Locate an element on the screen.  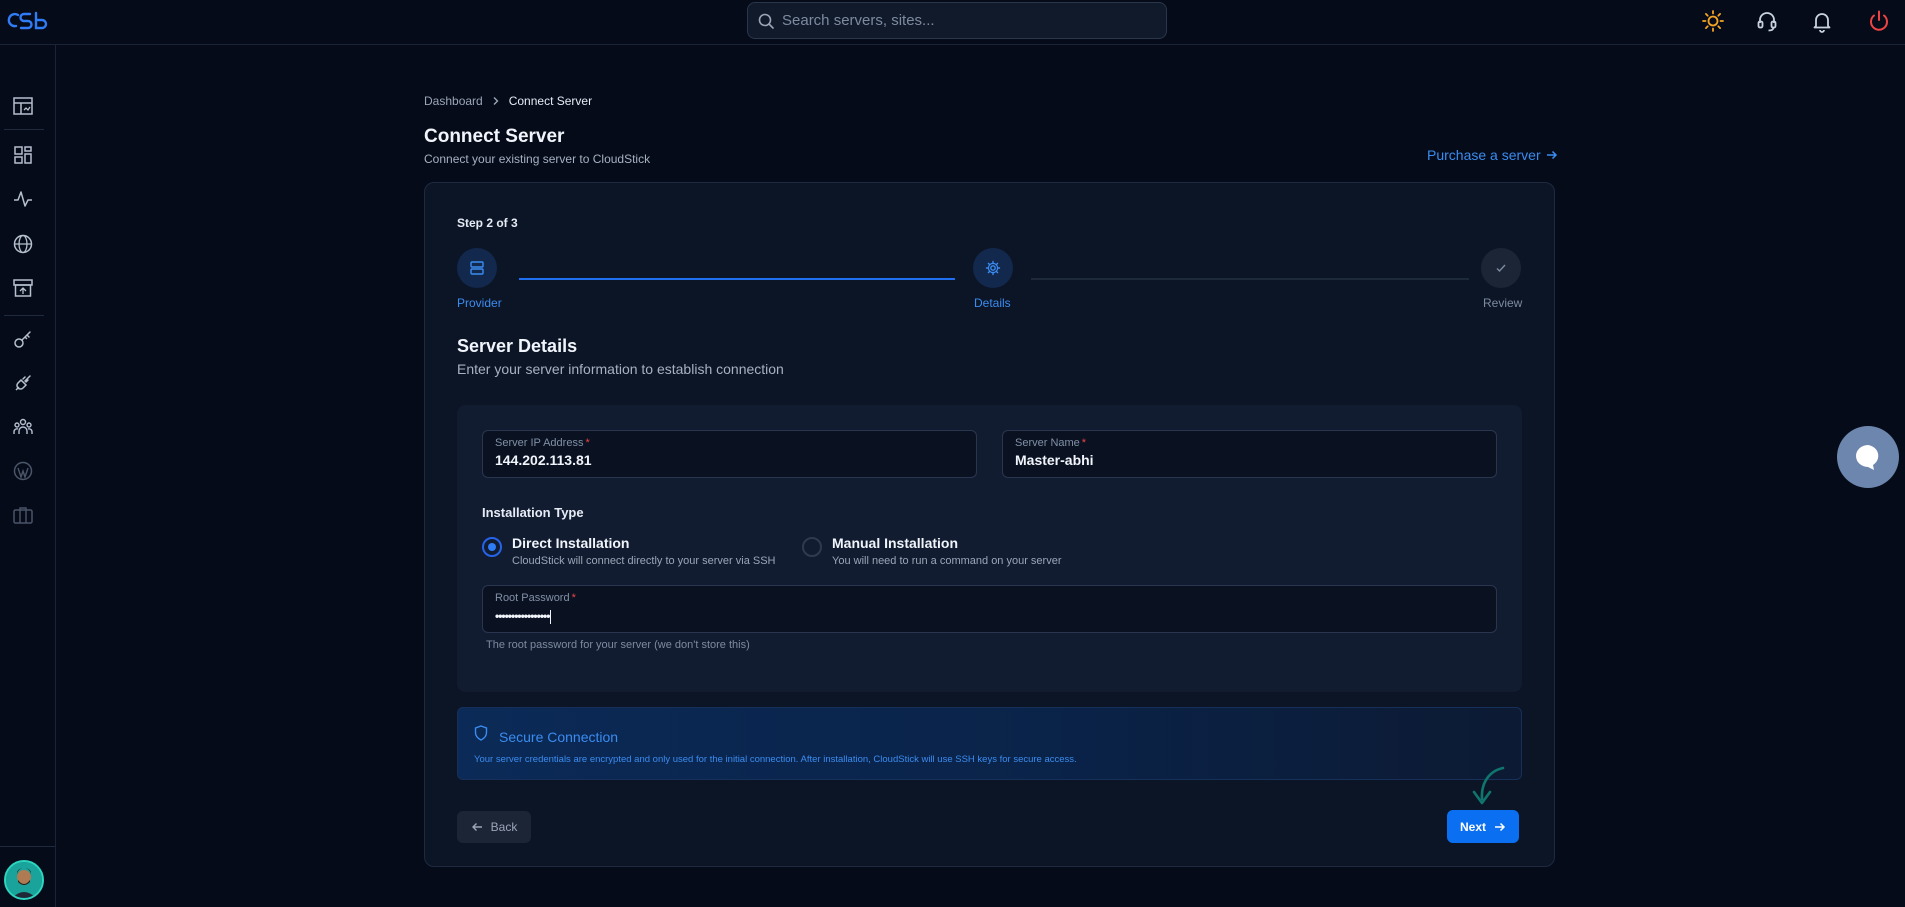
step-review-label: Review is located at coordinates (1503, 303).